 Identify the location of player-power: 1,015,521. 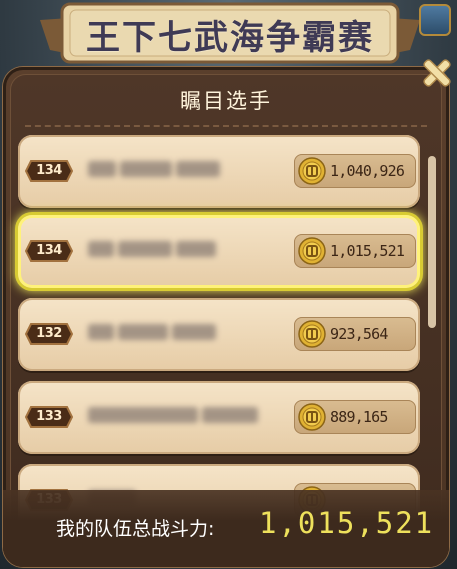
(367, 251).